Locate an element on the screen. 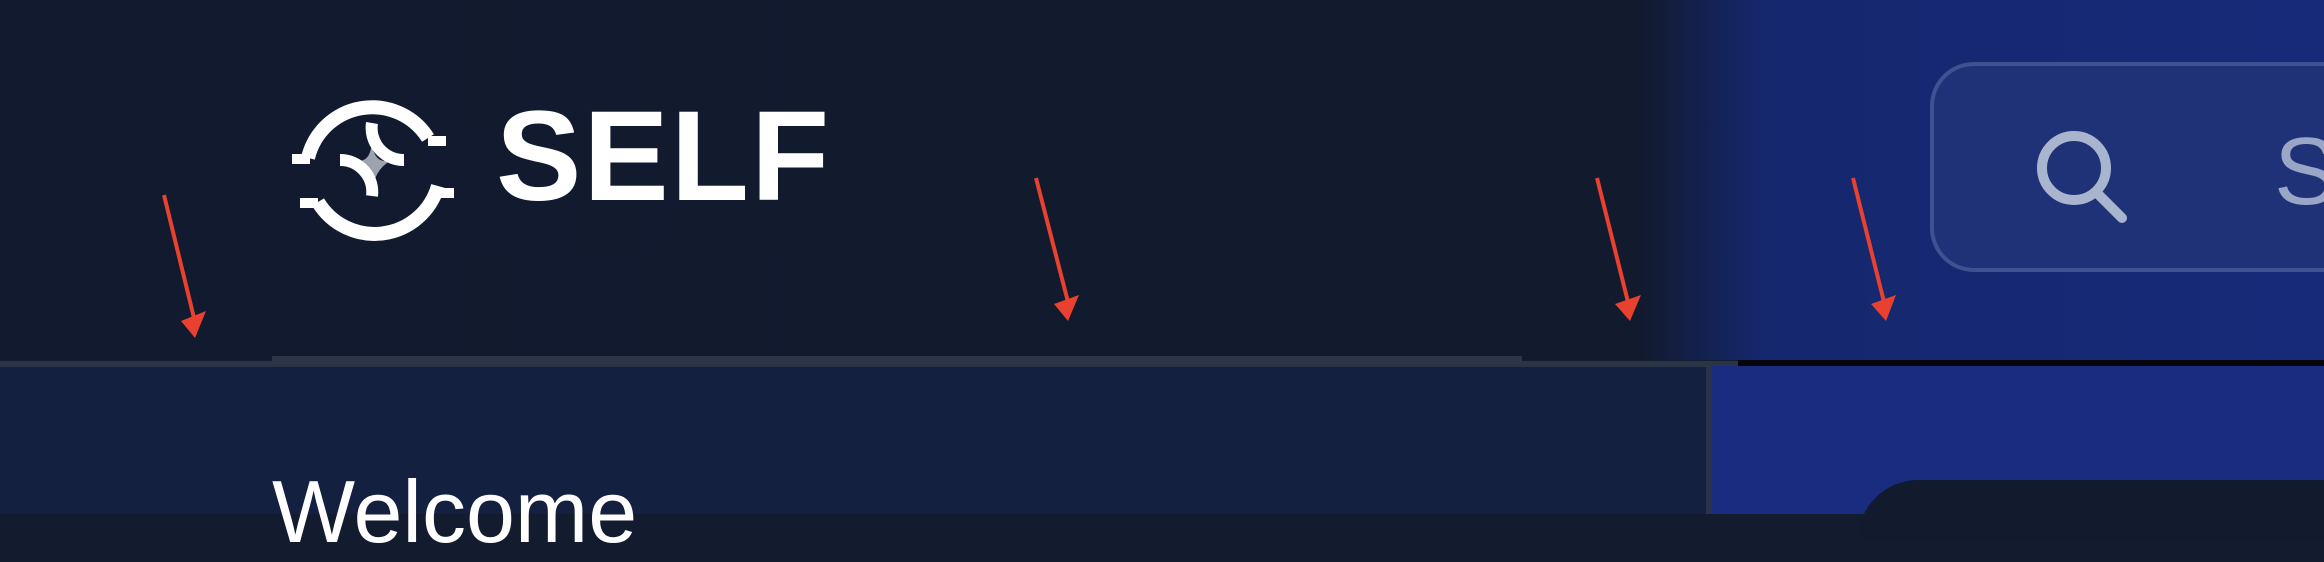  search-icon is located at coordinates (2082, 177).